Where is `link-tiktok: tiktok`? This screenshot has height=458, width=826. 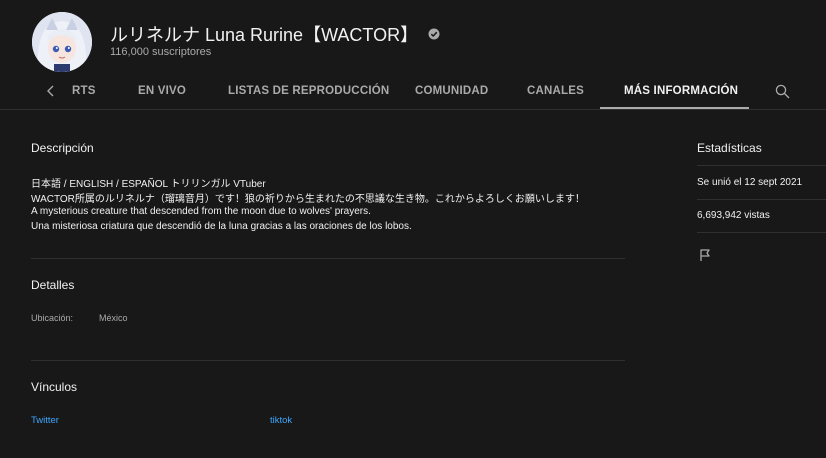 link-tiktok: tiktok is located at coordinates (281, 420).